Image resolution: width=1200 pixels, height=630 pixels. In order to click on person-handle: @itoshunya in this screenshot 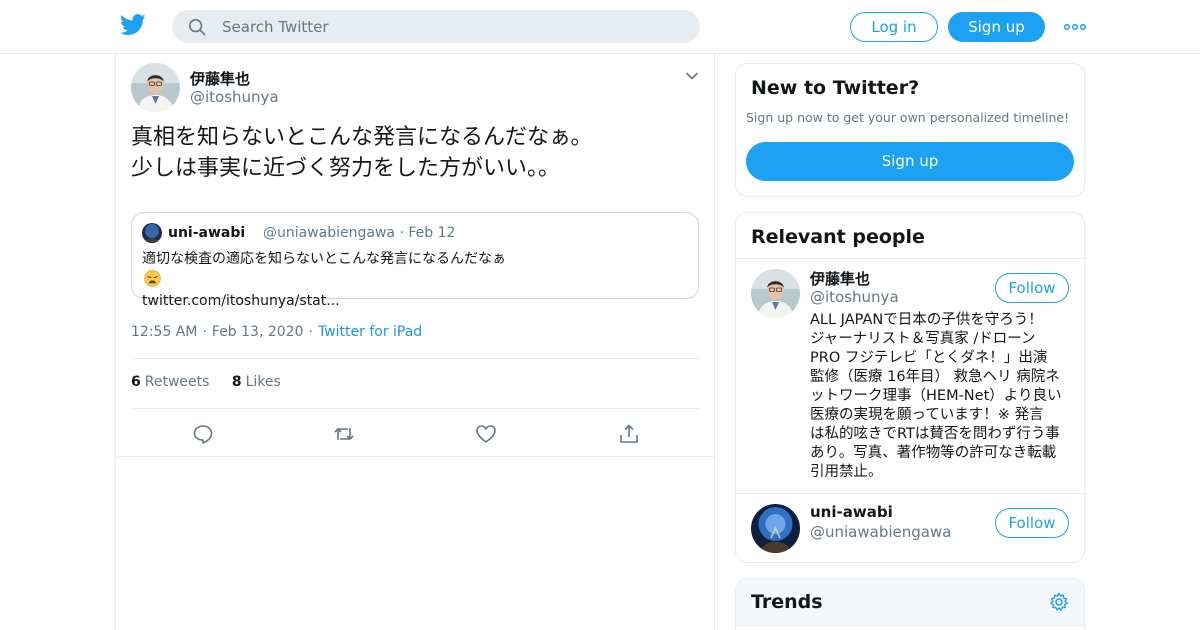, I will do `click(854, 297)`.